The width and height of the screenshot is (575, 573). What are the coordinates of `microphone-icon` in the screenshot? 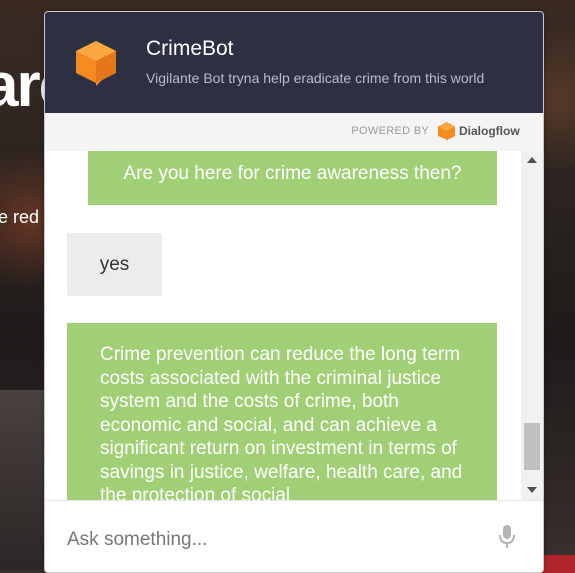 It's located at (507, 537).